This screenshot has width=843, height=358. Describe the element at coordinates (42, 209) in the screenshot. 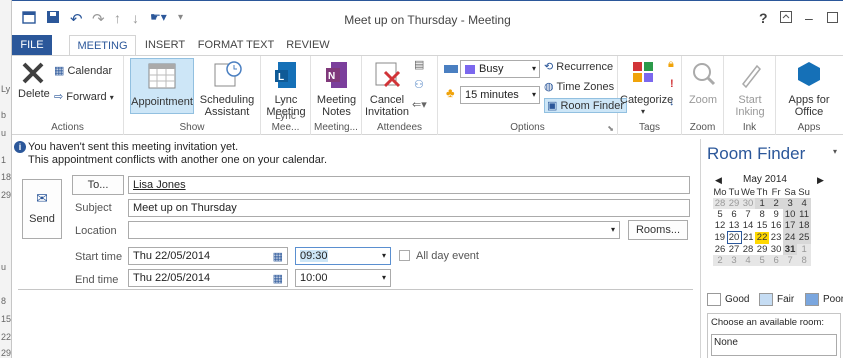

I see `send-button: ✉ Send` at that location.